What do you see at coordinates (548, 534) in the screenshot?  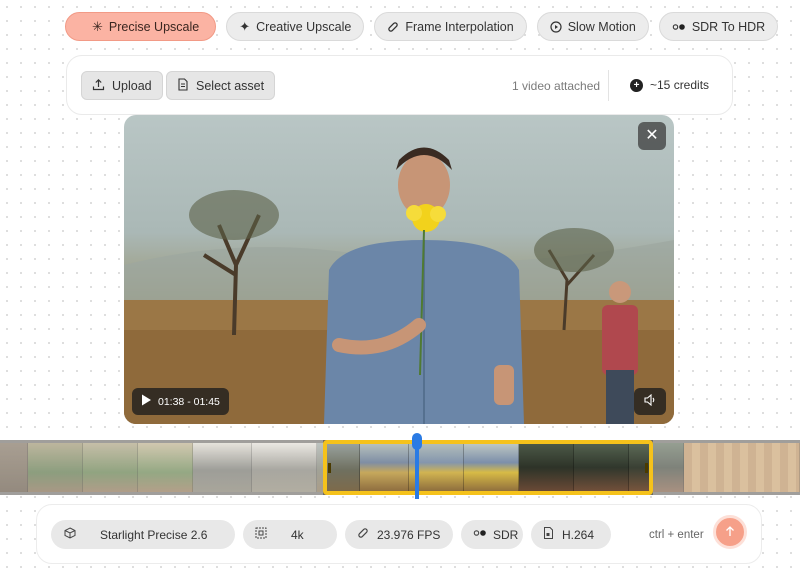 I see `file-icon` at bounding box center [548, 534].